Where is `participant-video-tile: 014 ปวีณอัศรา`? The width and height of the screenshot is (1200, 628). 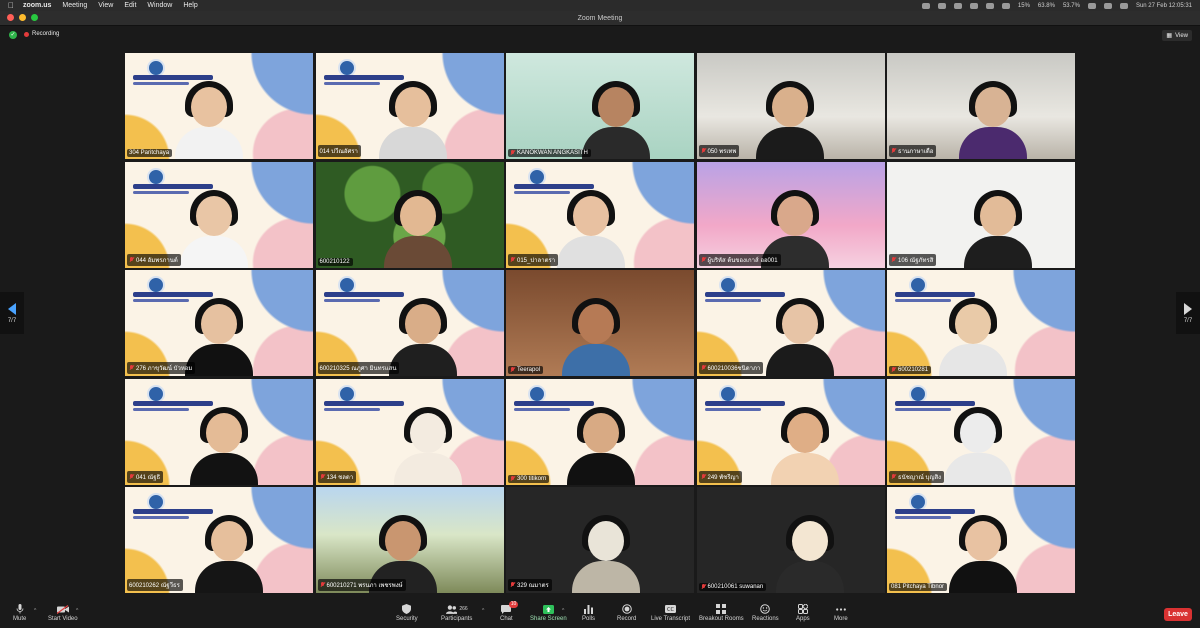 participant-video-tile: 014 ปวีณอัศรา is located at coordinates (409, 106).